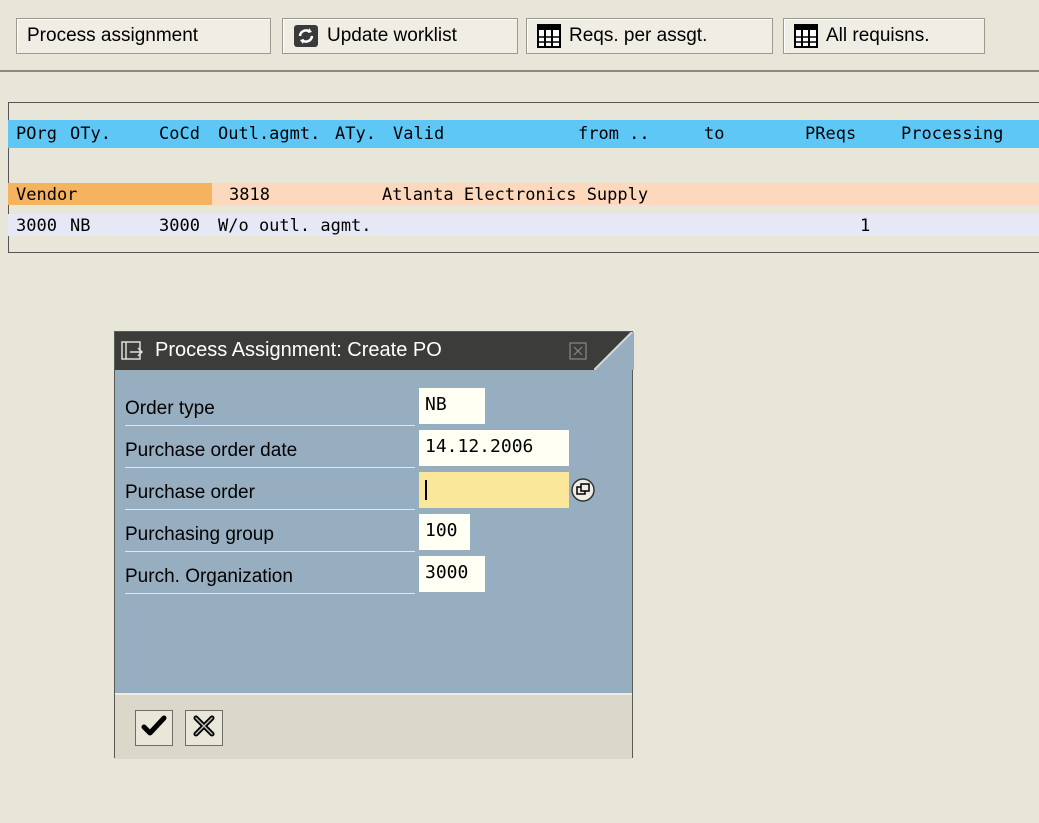 The height and width of the screenshot is (823, 1039). Describe the element at coordinates (295, 226) in the screenshot. I see `row-outl-agmt: W/o outl. agmt.` at that location.